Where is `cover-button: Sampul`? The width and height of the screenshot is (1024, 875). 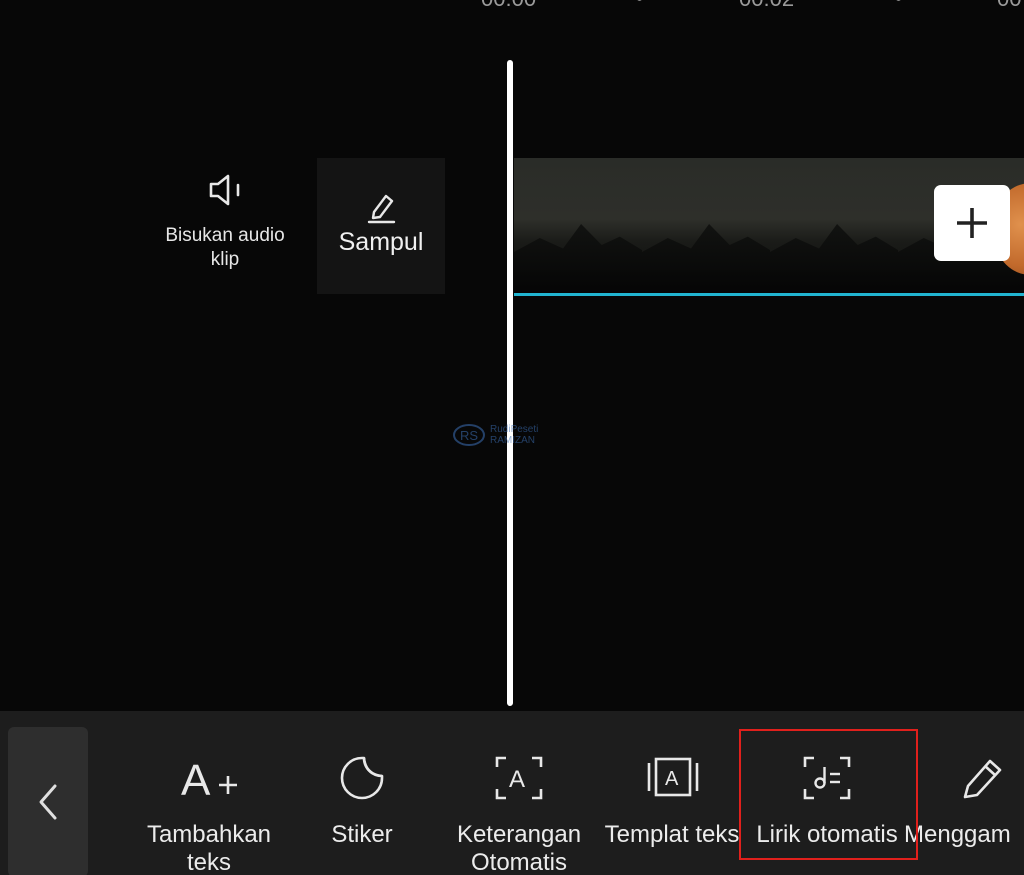 cover-button: Sampul is located at coordinates (381, 226).